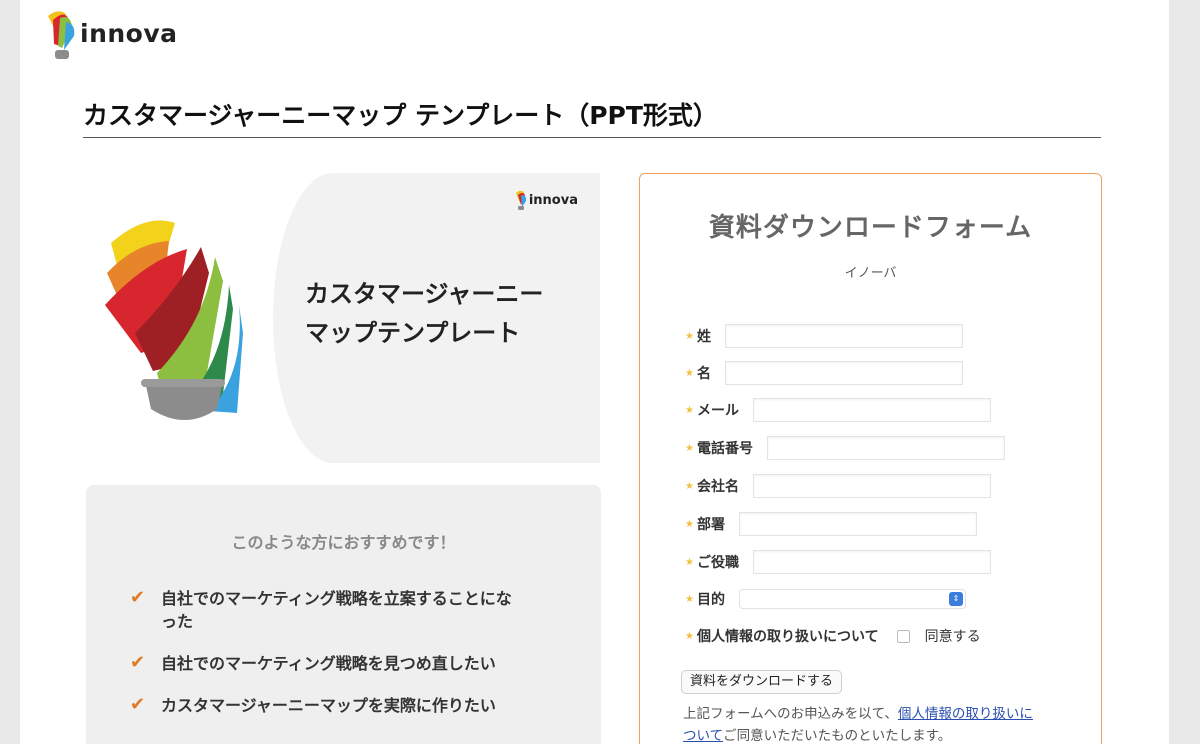 Image resolution: width=1200 pixels, height=744 pixels. I want to click on recommend-heading: このような方におすすめです！, so click(343, 542).